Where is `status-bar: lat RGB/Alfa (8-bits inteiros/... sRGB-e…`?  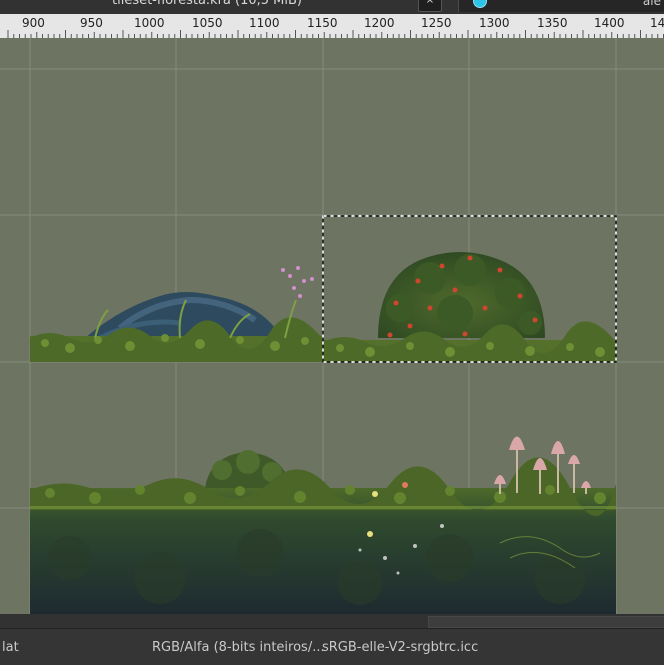 status-bar: lat RGB/Alfa (8-bits inteiros/... sRGB-e… is located at coordinates (332, 646).